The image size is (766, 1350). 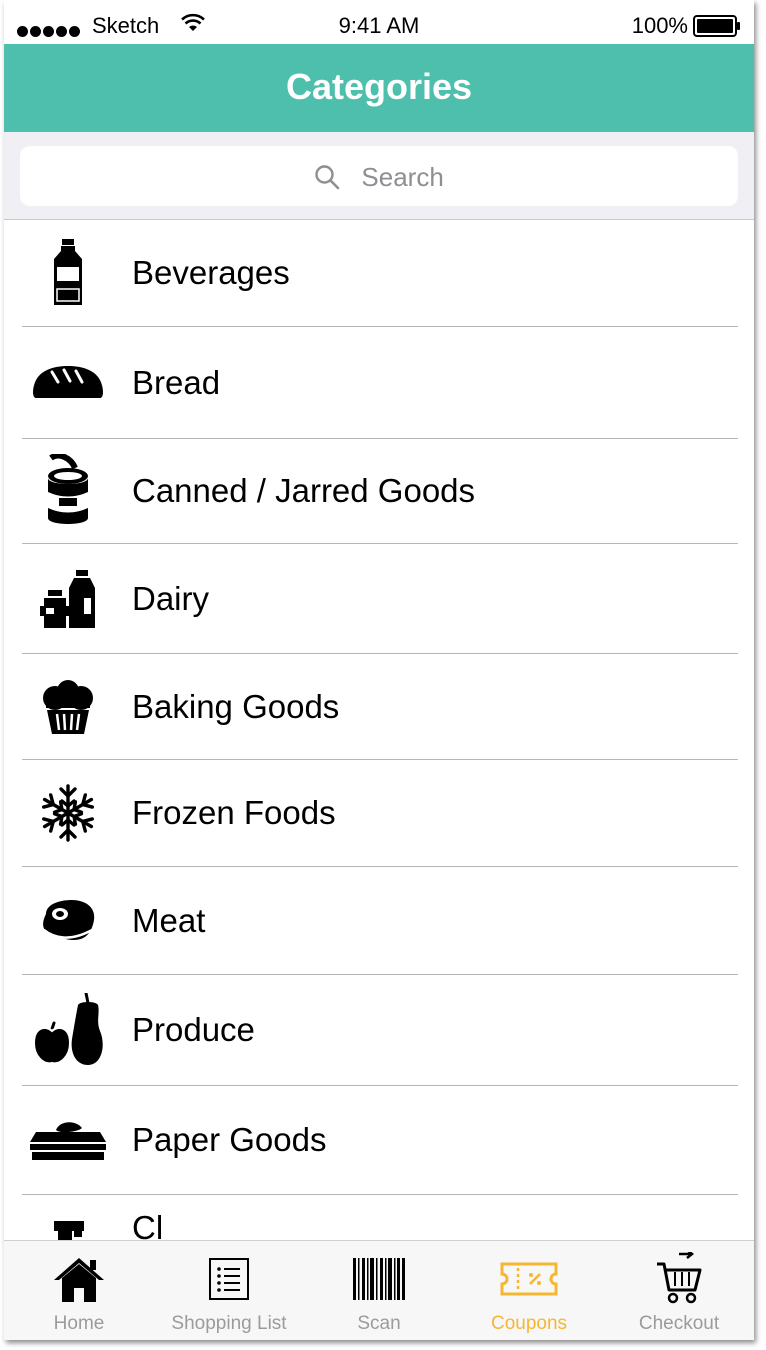 I want to click on category-label: Produce, so click(x=193, y=1029).